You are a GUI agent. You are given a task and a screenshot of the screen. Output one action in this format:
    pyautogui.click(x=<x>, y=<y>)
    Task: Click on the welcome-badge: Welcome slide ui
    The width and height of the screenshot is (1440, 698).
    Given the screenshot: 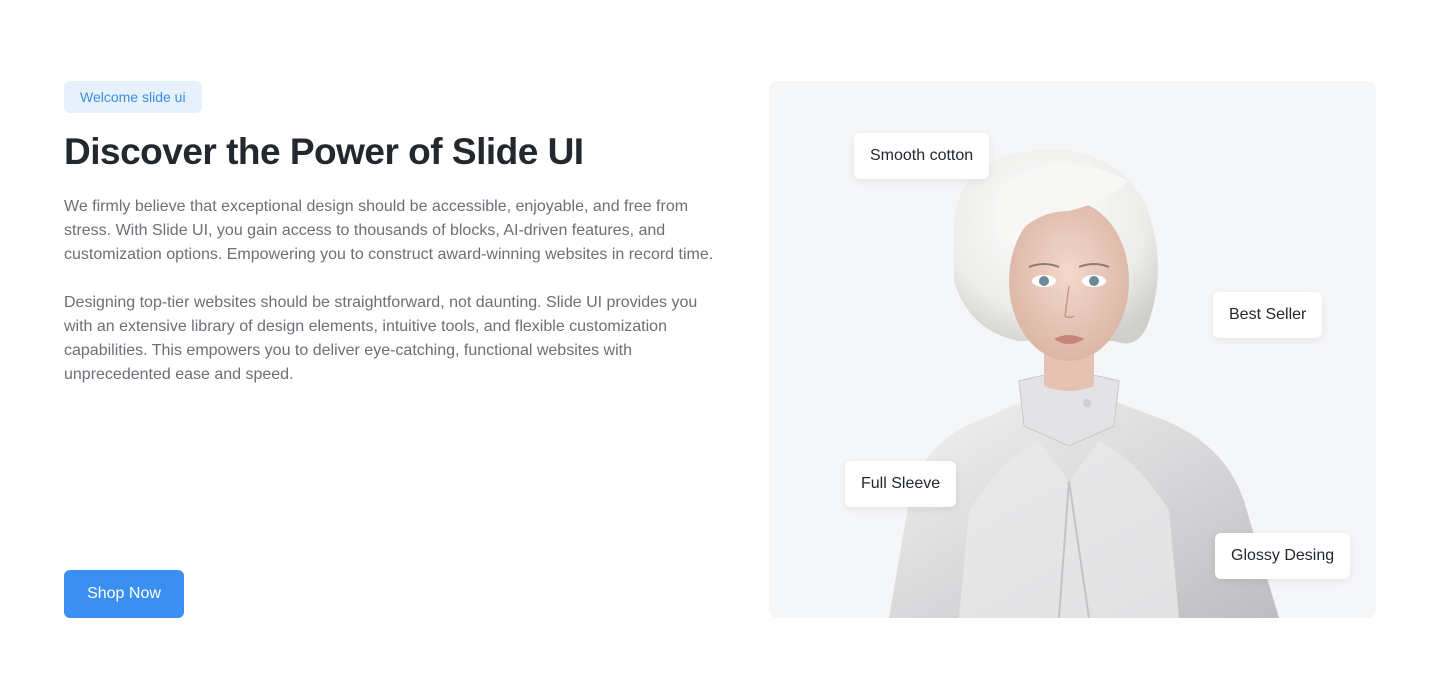 What is the action you would take?
    pyautogui.click(x=133, y=97)
    